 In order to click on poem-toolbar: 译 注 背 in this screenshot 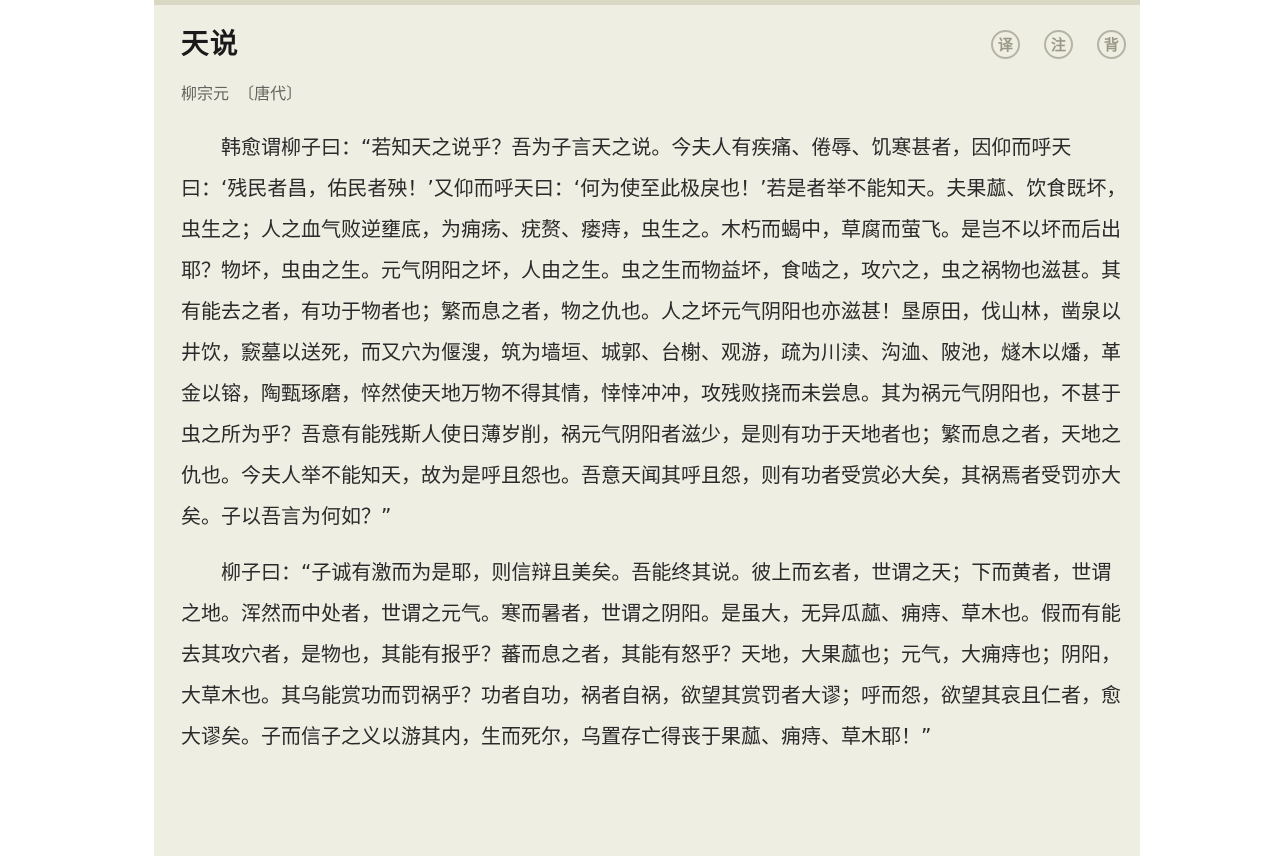, I will do `click(1058, 44)`.